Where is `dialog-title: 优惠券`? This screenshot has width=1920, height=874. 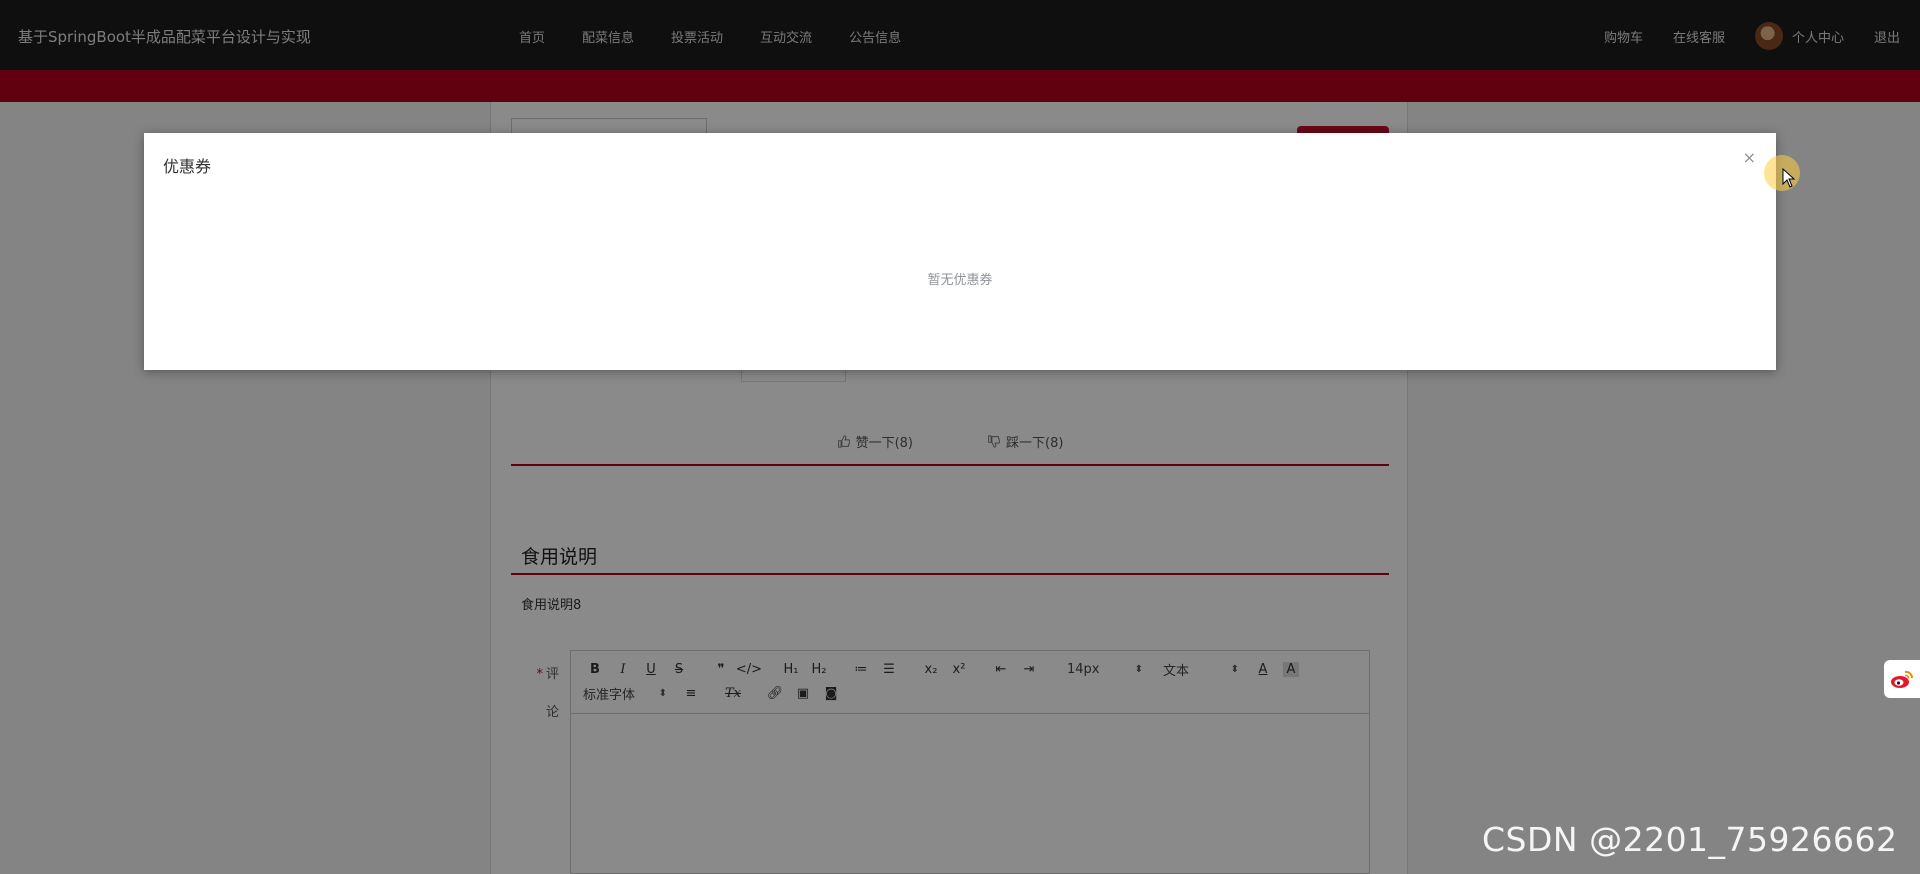 dialog-title: 优惠券 is located at coordinates (187, 166).